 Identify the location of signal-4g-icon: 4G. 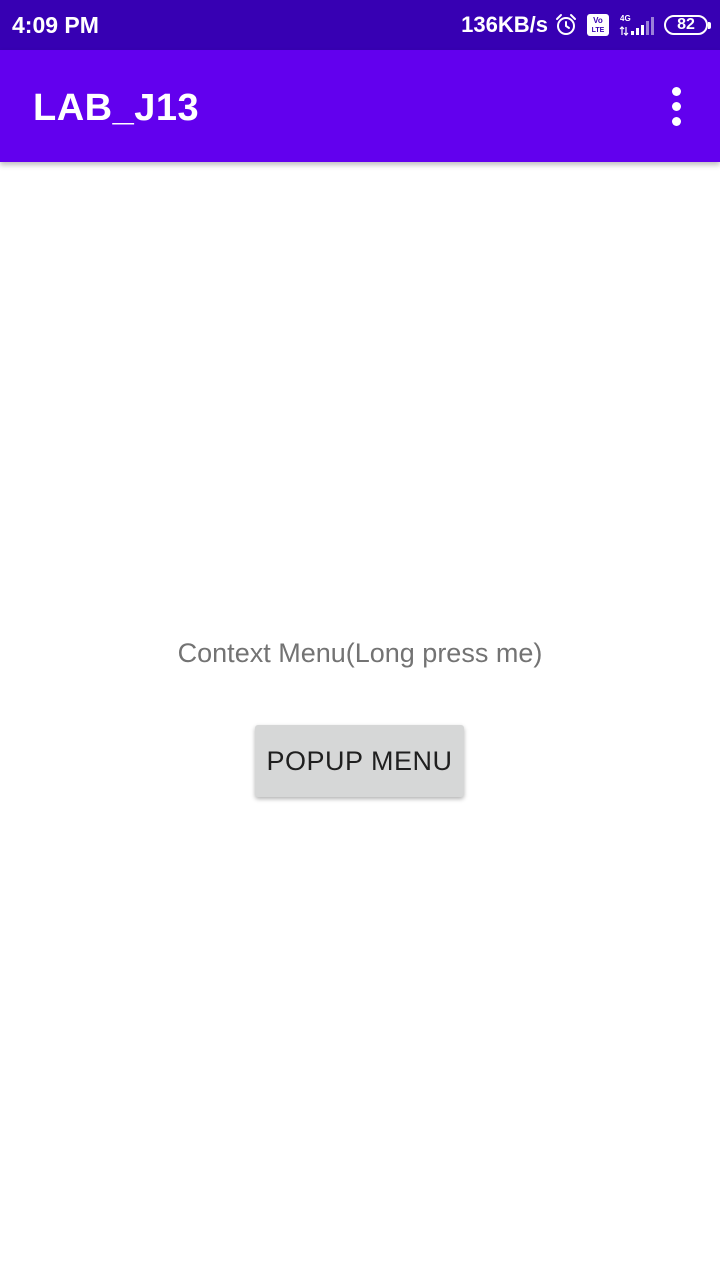
(637, 25).